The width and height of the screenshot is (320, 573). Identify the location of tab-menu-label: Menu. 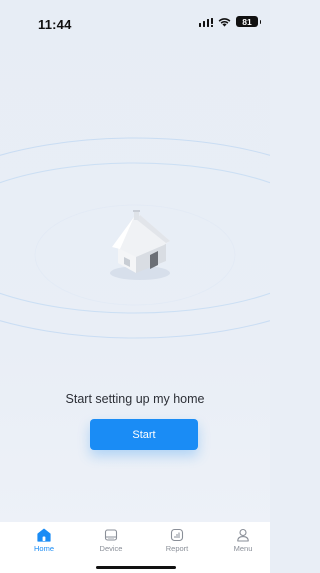
(243, 548).